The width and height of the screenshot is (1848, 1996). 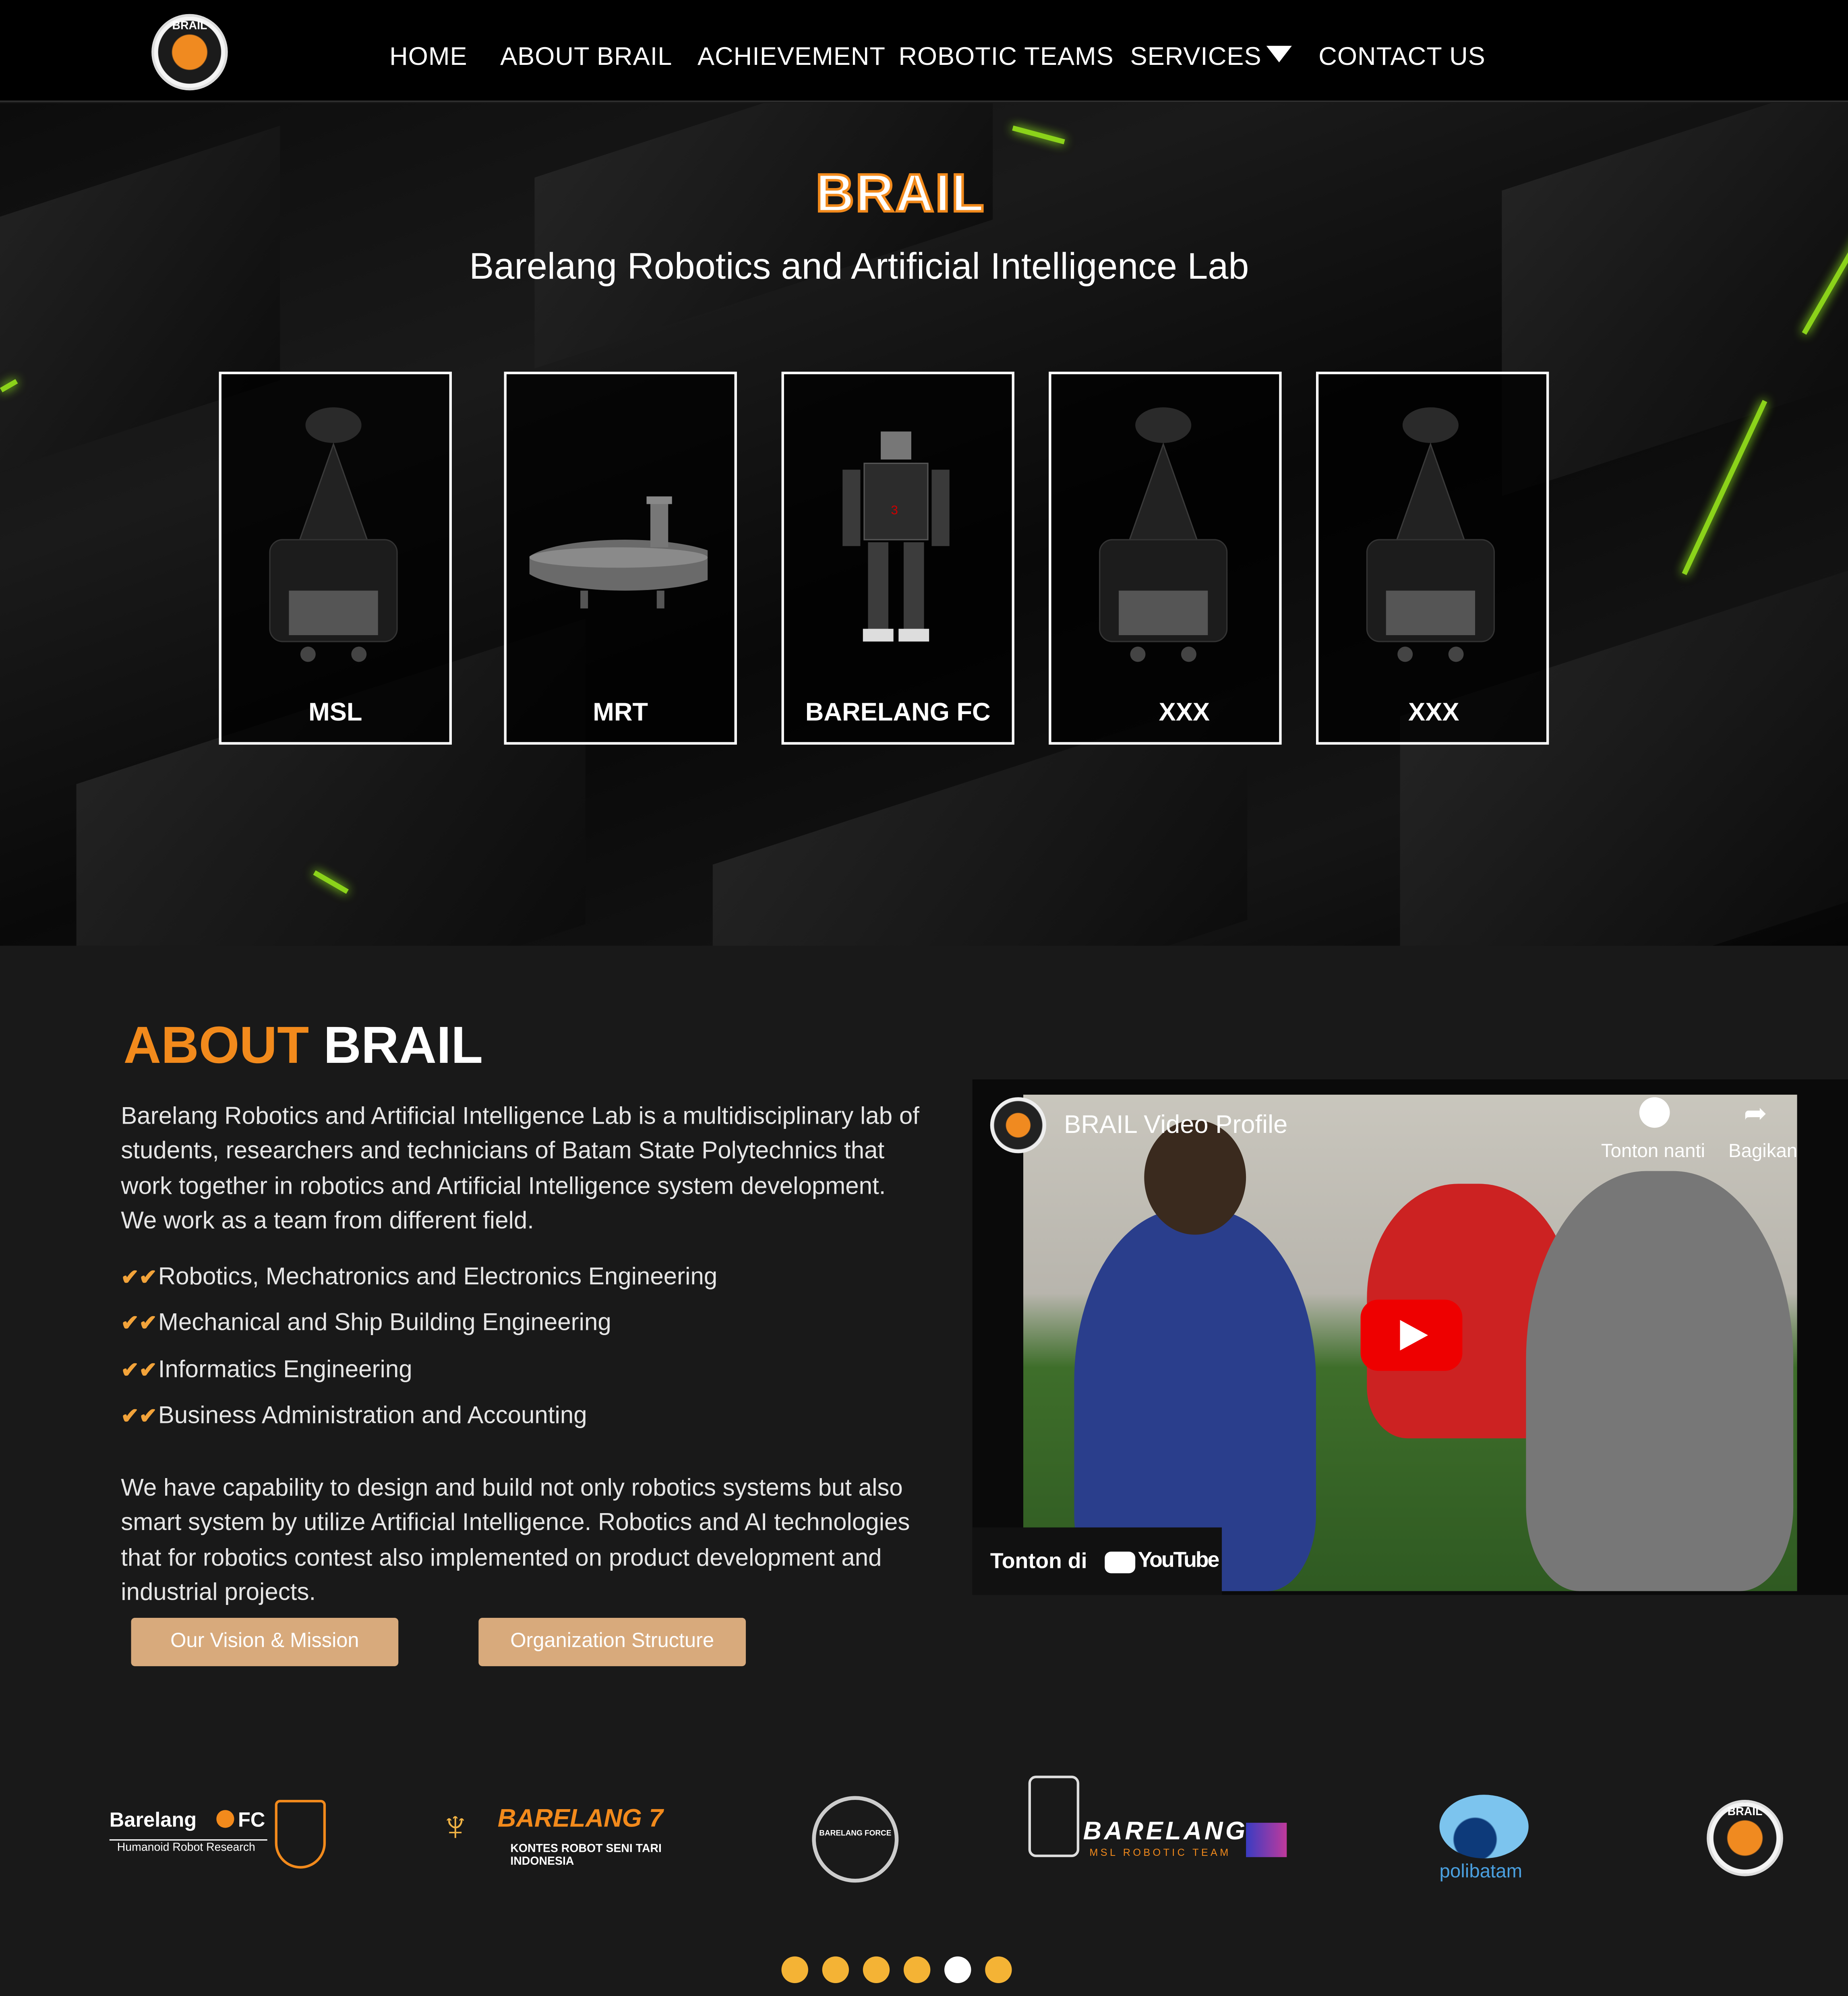 I want to click on field-item: ✔✔ Informatics Engineering, so click(x=266, y=1371).